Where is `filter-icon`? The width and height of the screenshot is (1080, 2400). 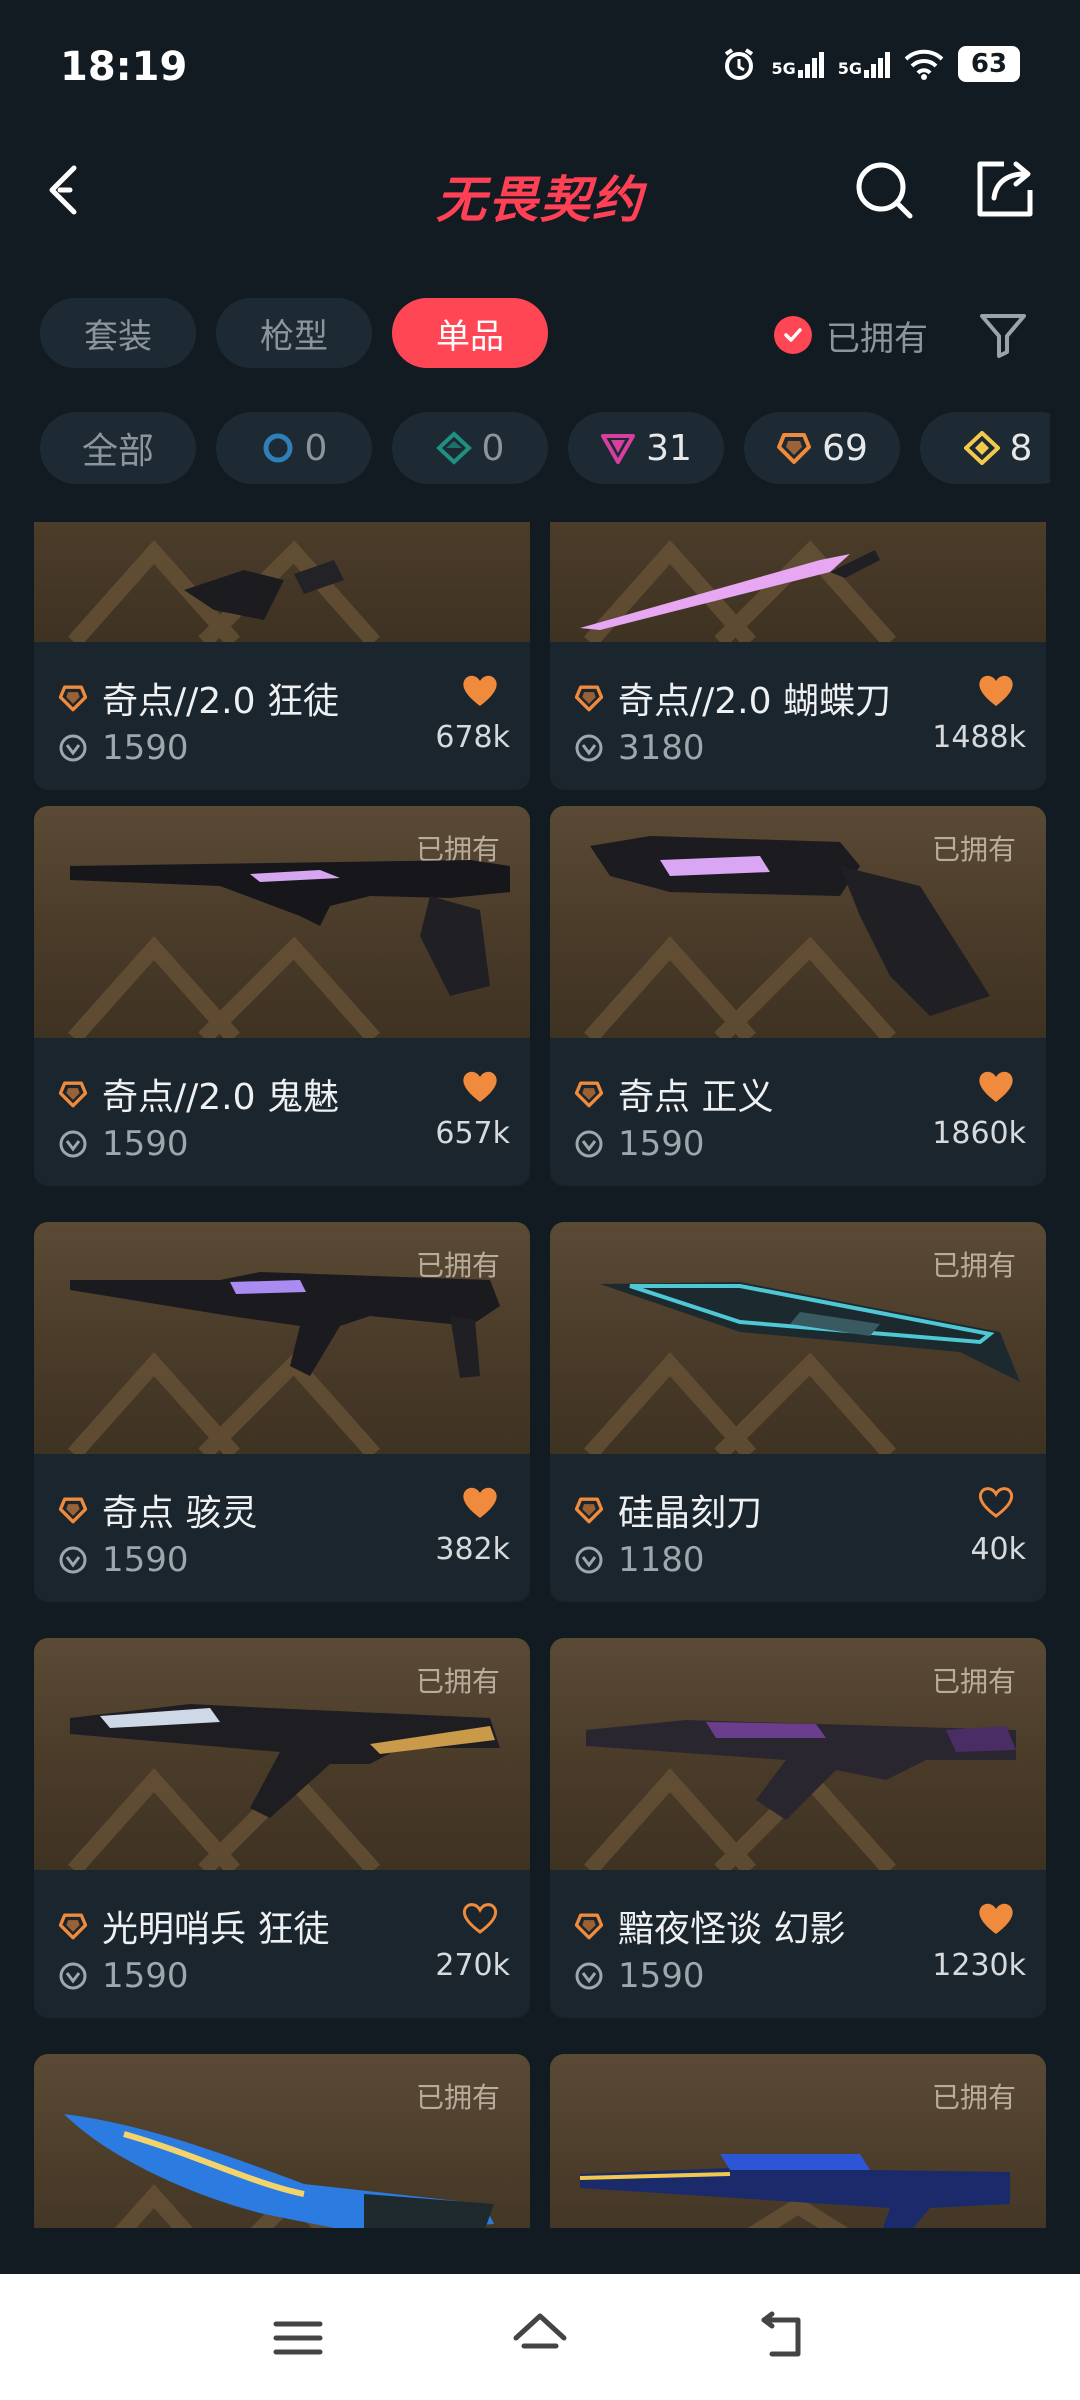 filter-icon is located at coordinates (1003, 335).